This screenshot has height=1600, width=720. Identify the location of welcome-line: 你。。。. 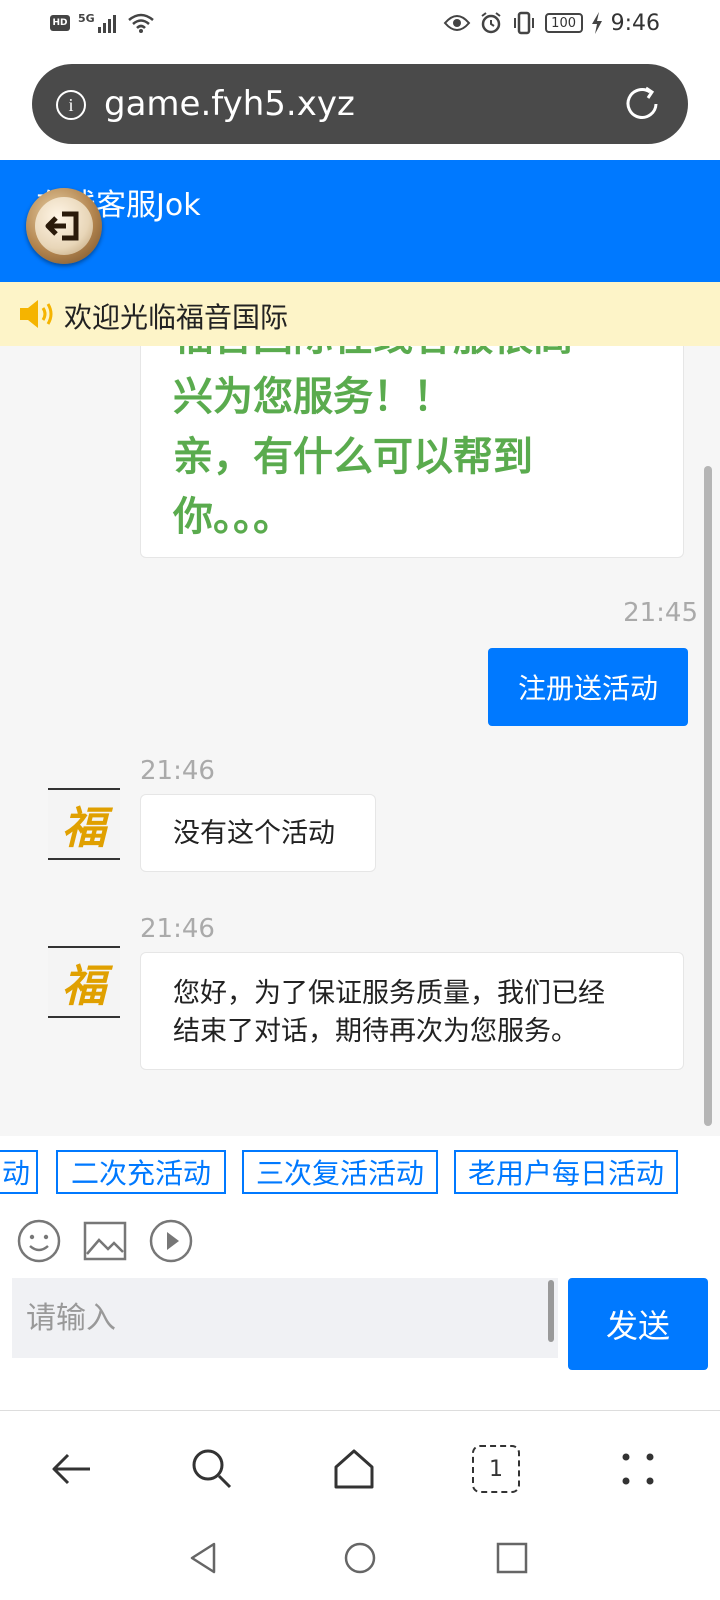
(233, 517).